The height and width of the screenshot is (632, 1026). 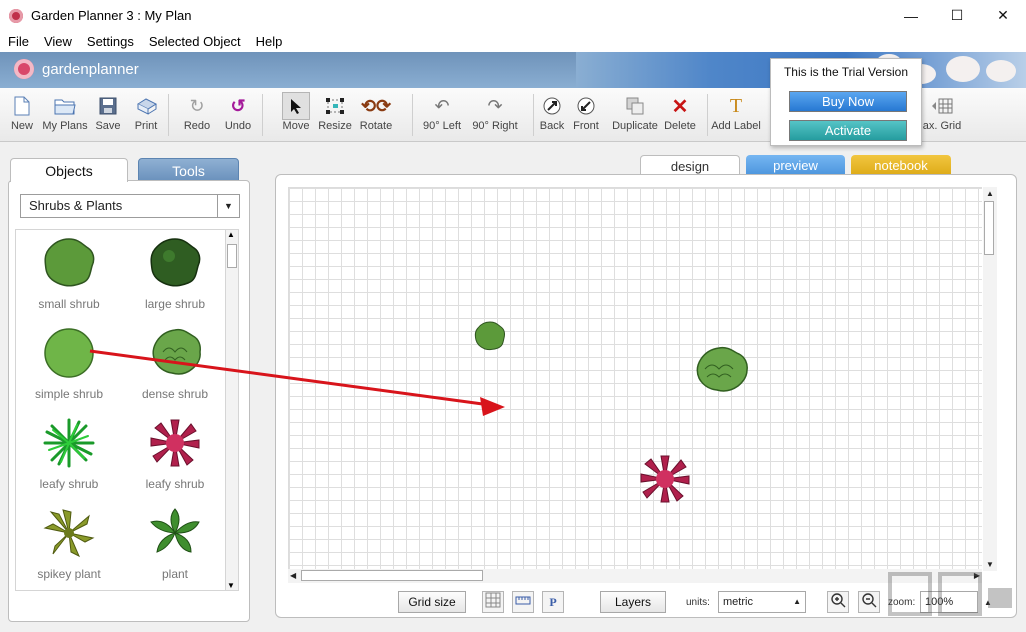 I want to click on placed-dense-shrub, so click(x=719, y=370).